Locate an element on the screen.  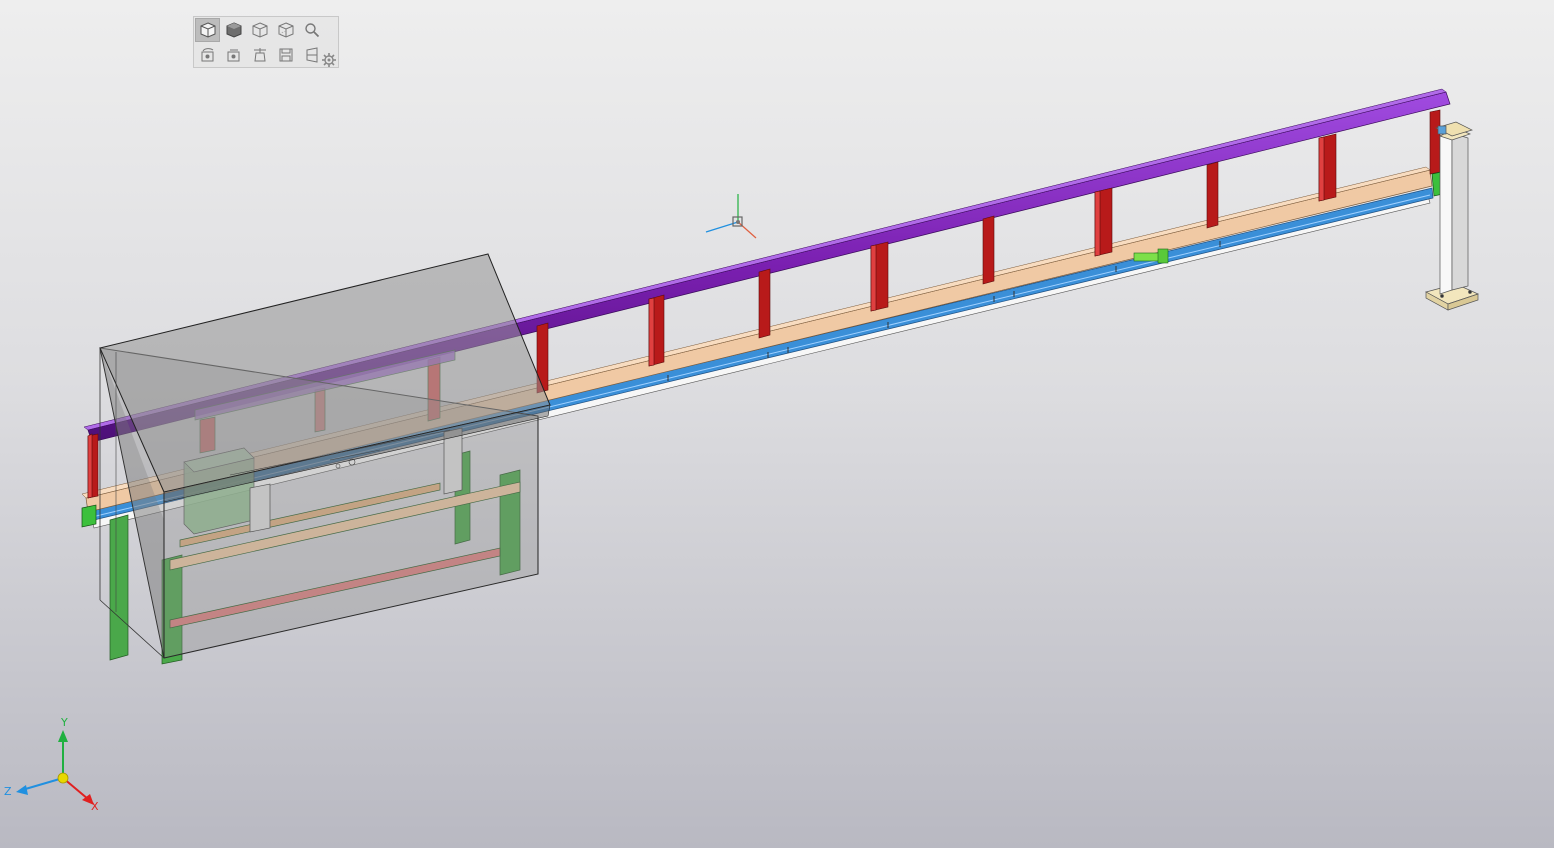
left-end-block is located at coordinates (89, 516).